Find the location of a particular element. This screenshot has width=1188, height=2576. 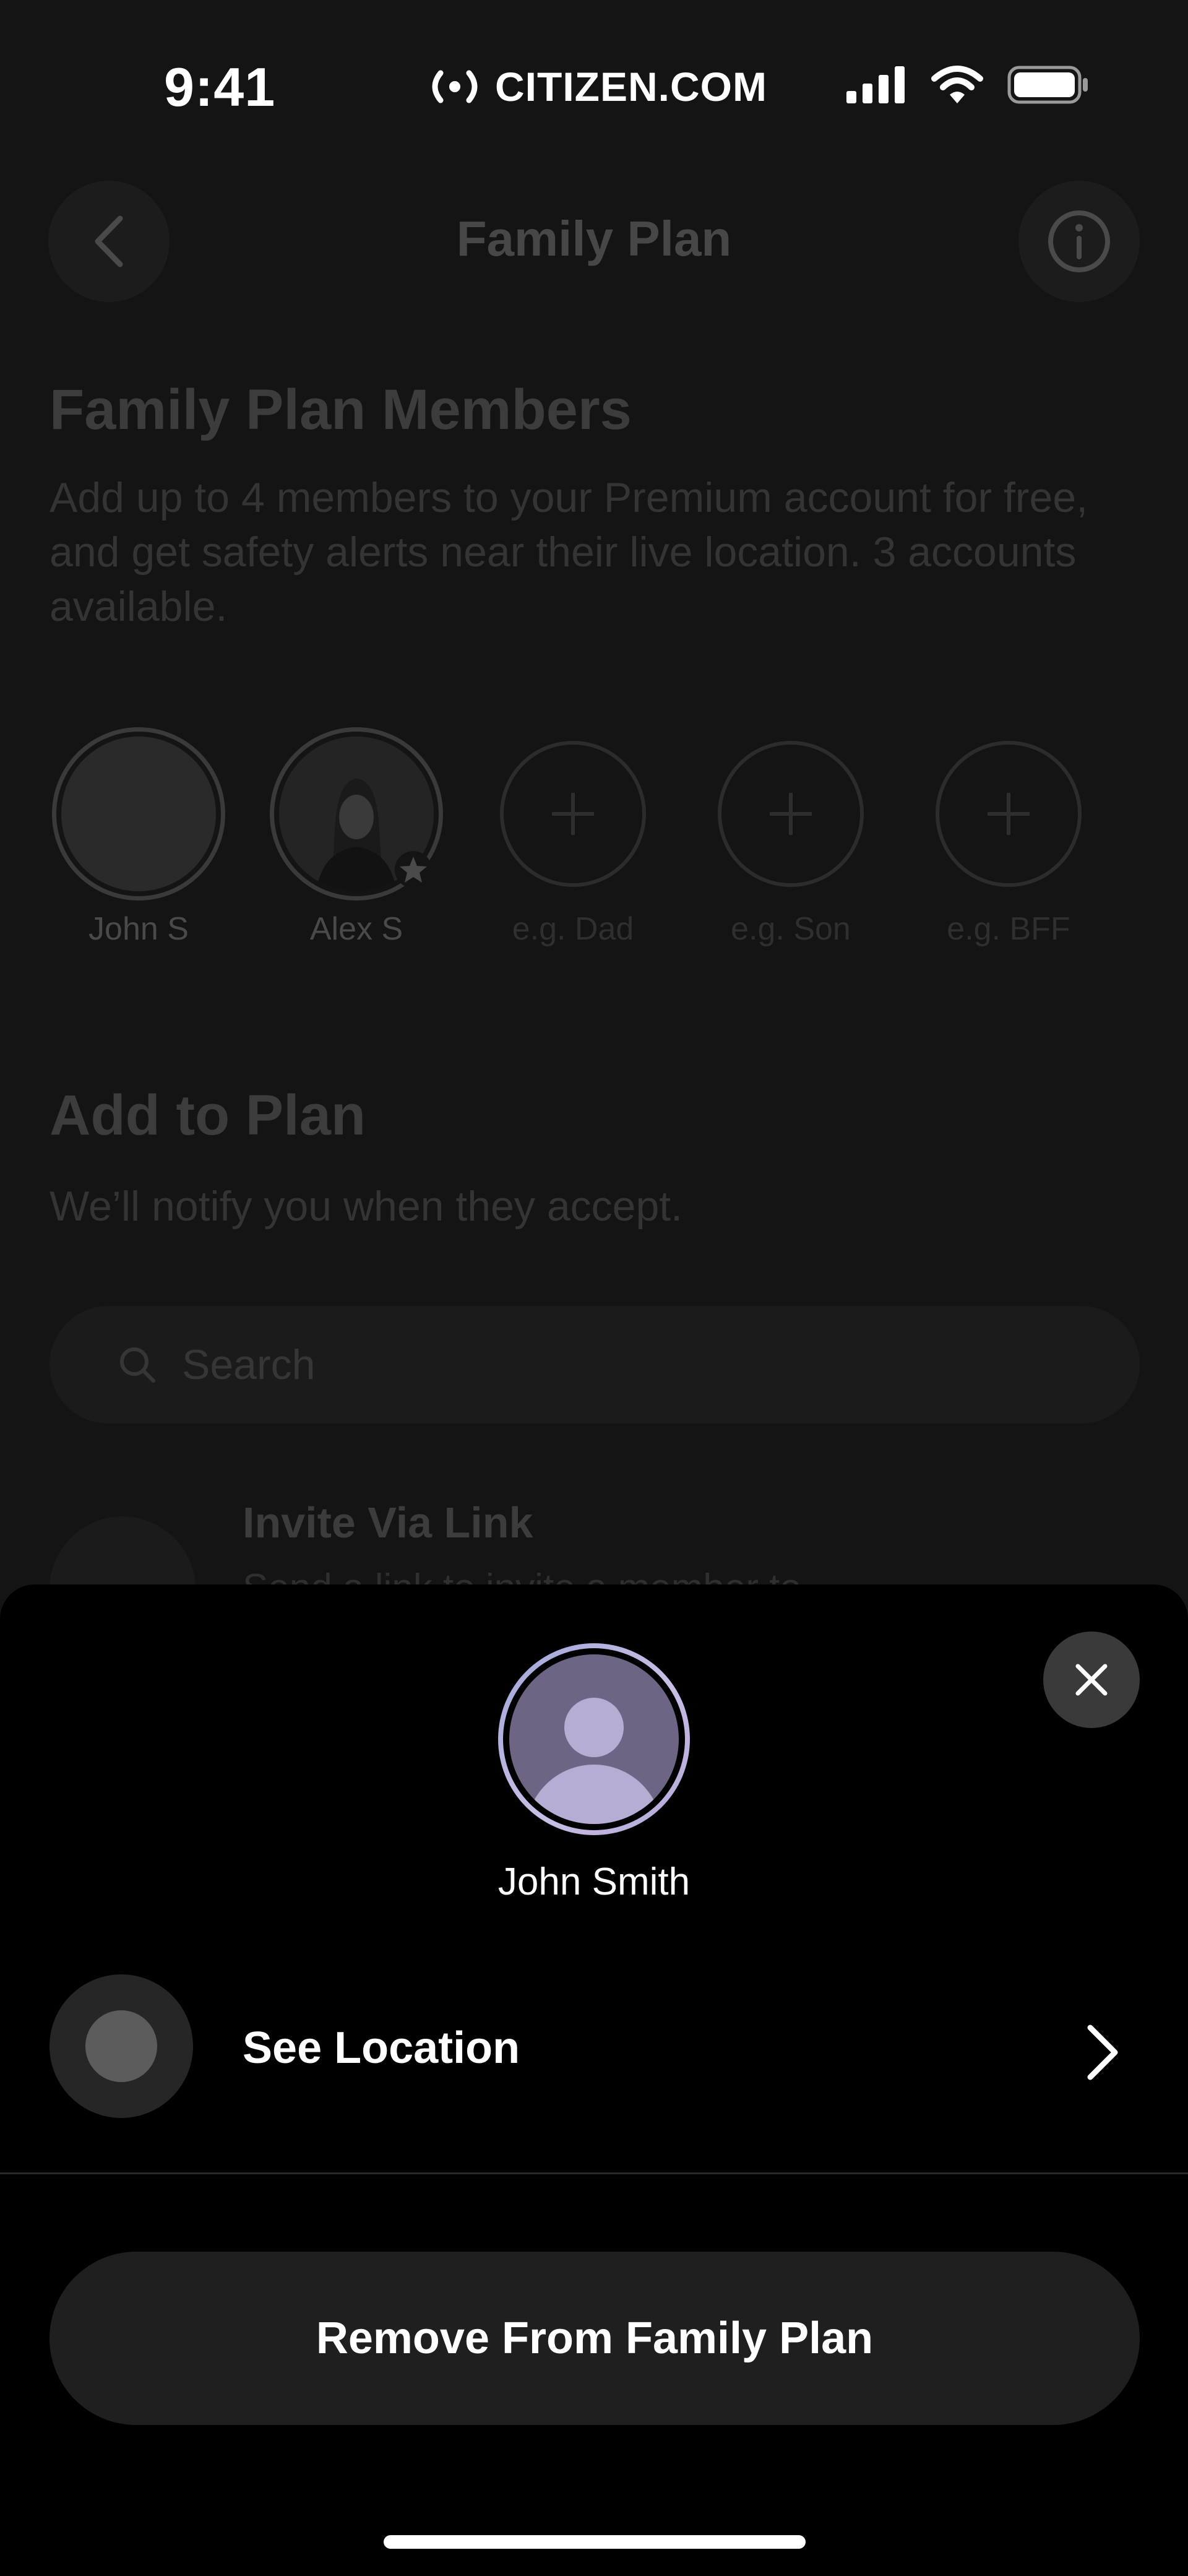

avatar is located at coordinates (594, 1739).